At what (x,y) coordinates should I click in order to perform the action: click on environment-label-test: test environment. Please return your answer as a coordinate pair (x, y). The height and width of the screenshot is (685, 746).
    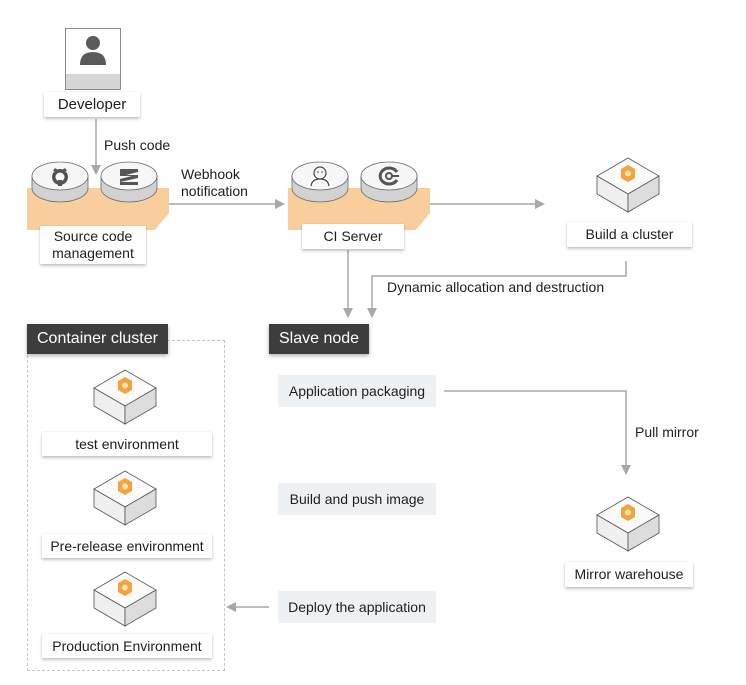
    Looking at the image, I should click on (127, 444).